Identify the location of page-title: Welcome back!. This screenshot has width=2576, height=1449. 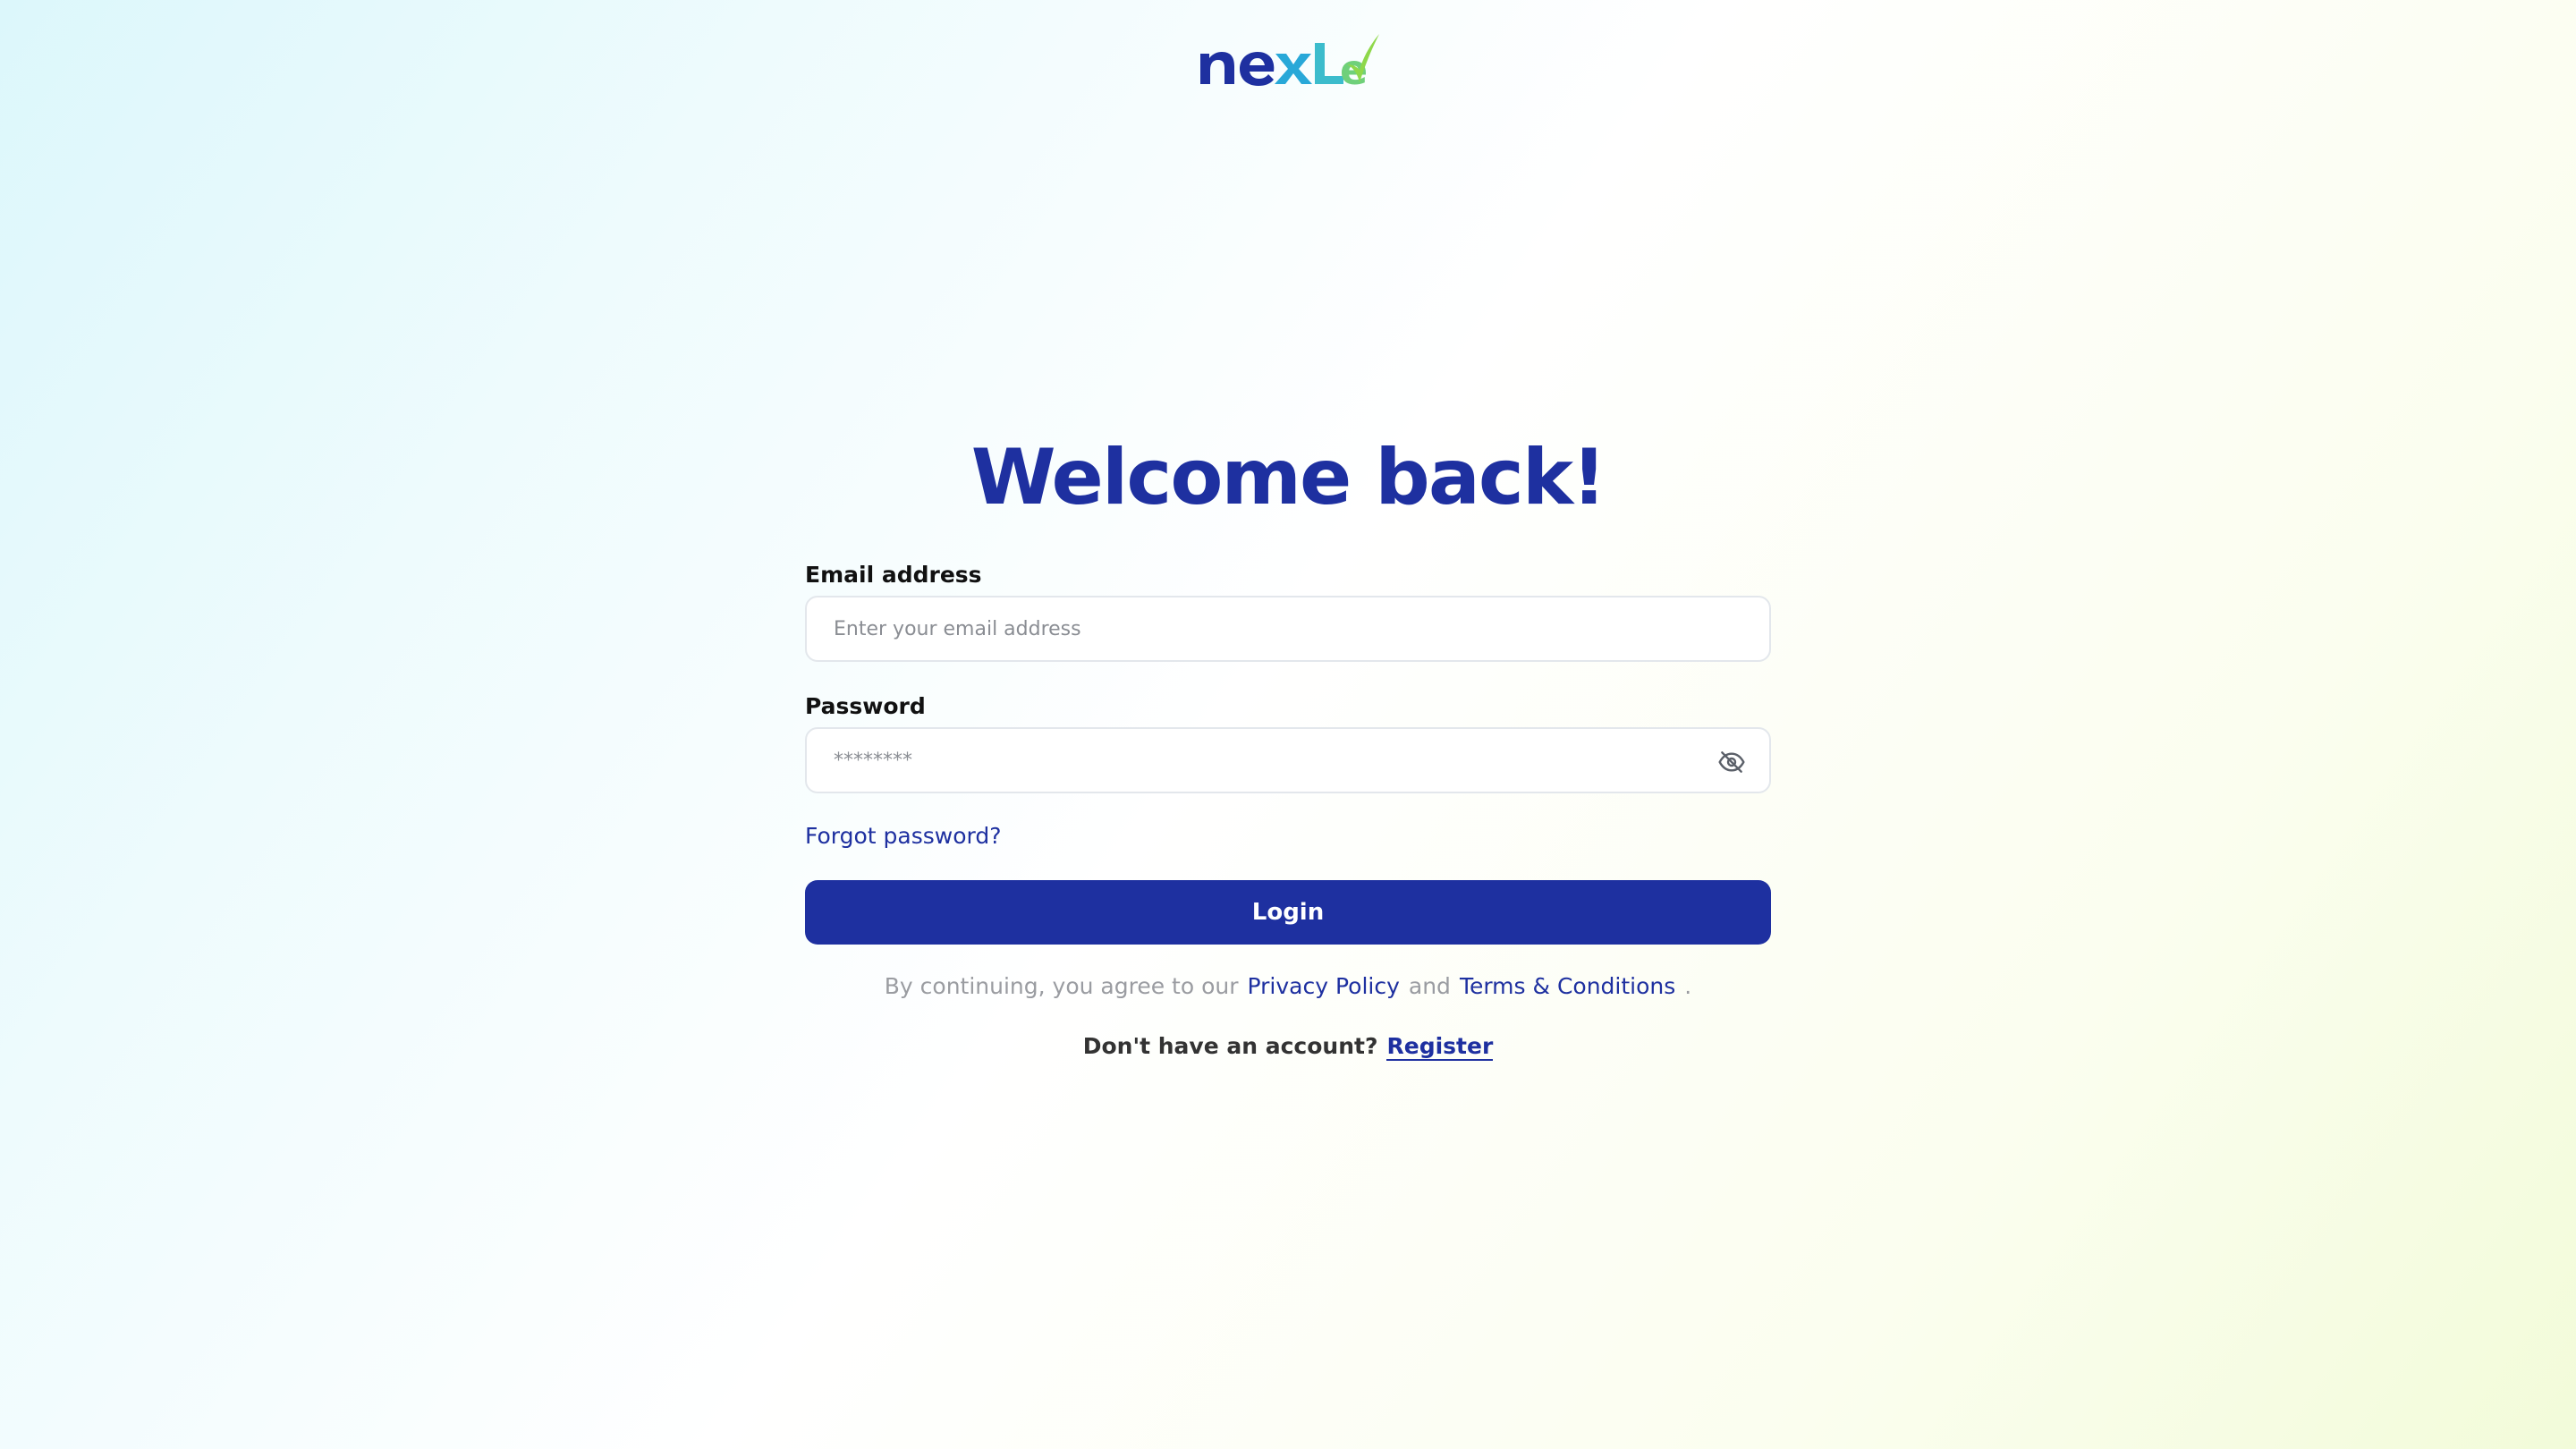
(1288, 477).